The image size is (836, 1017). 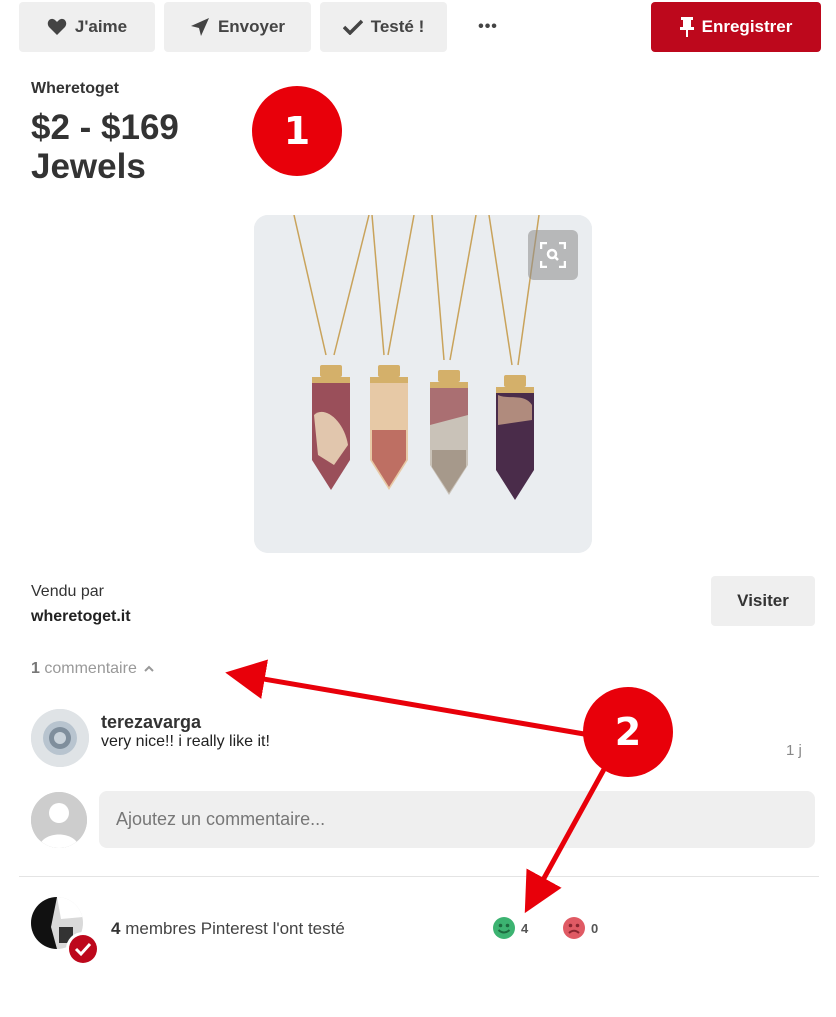 I want to click on avatar-image, so click(x=60, y=738).